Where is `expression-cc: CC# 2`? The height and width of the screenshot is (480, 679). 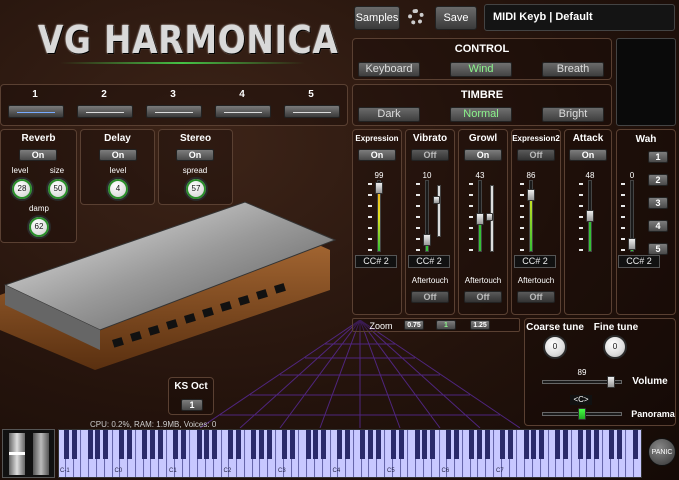 expression-cc: CC# 2 is located at coordinates (376, 261).